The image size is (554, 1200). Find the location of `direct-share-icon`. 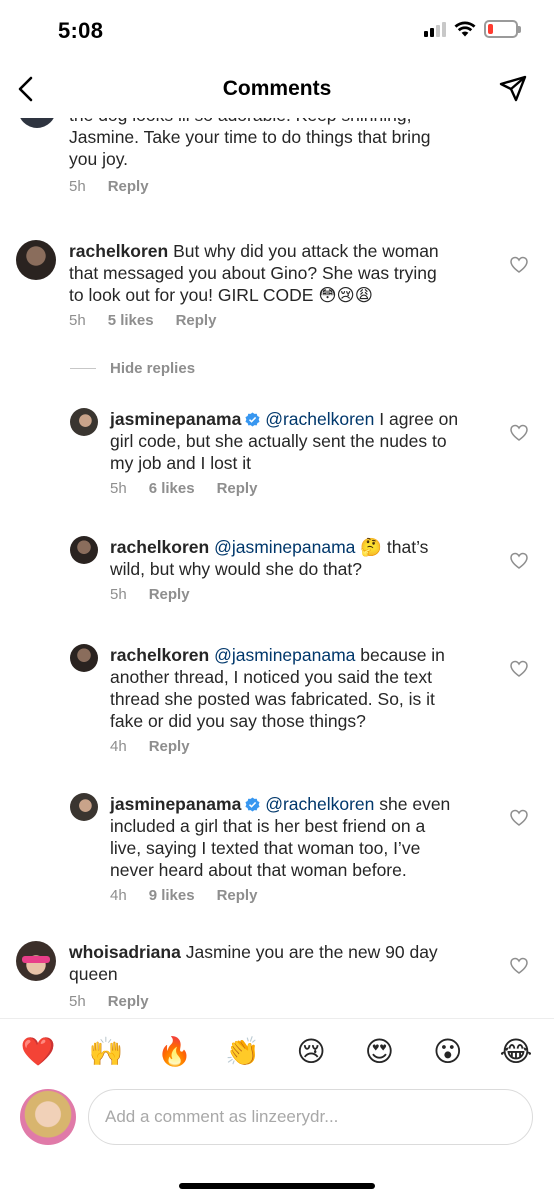

direct-share-icon is located at coordinates (513, 89).